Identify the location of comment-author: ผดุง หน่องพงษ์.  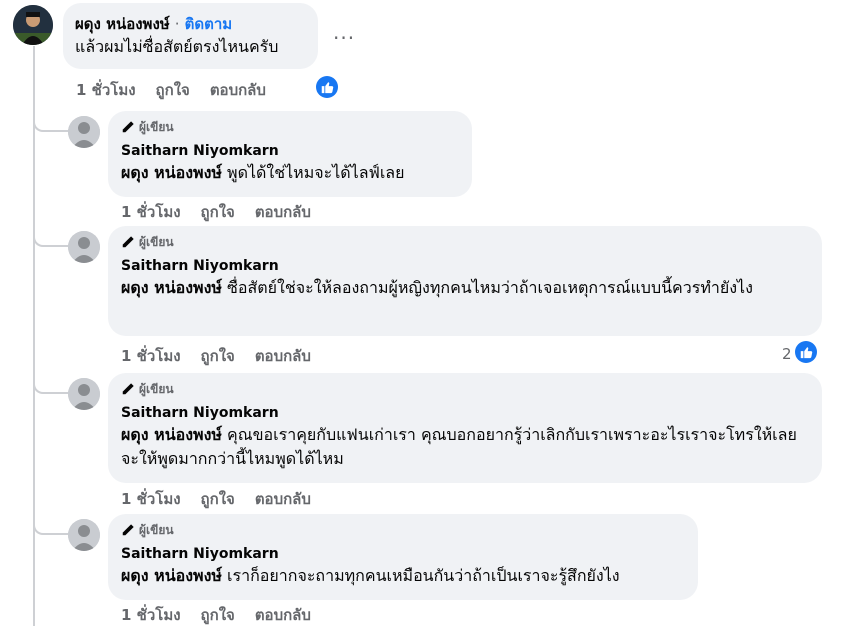
(122, 24).